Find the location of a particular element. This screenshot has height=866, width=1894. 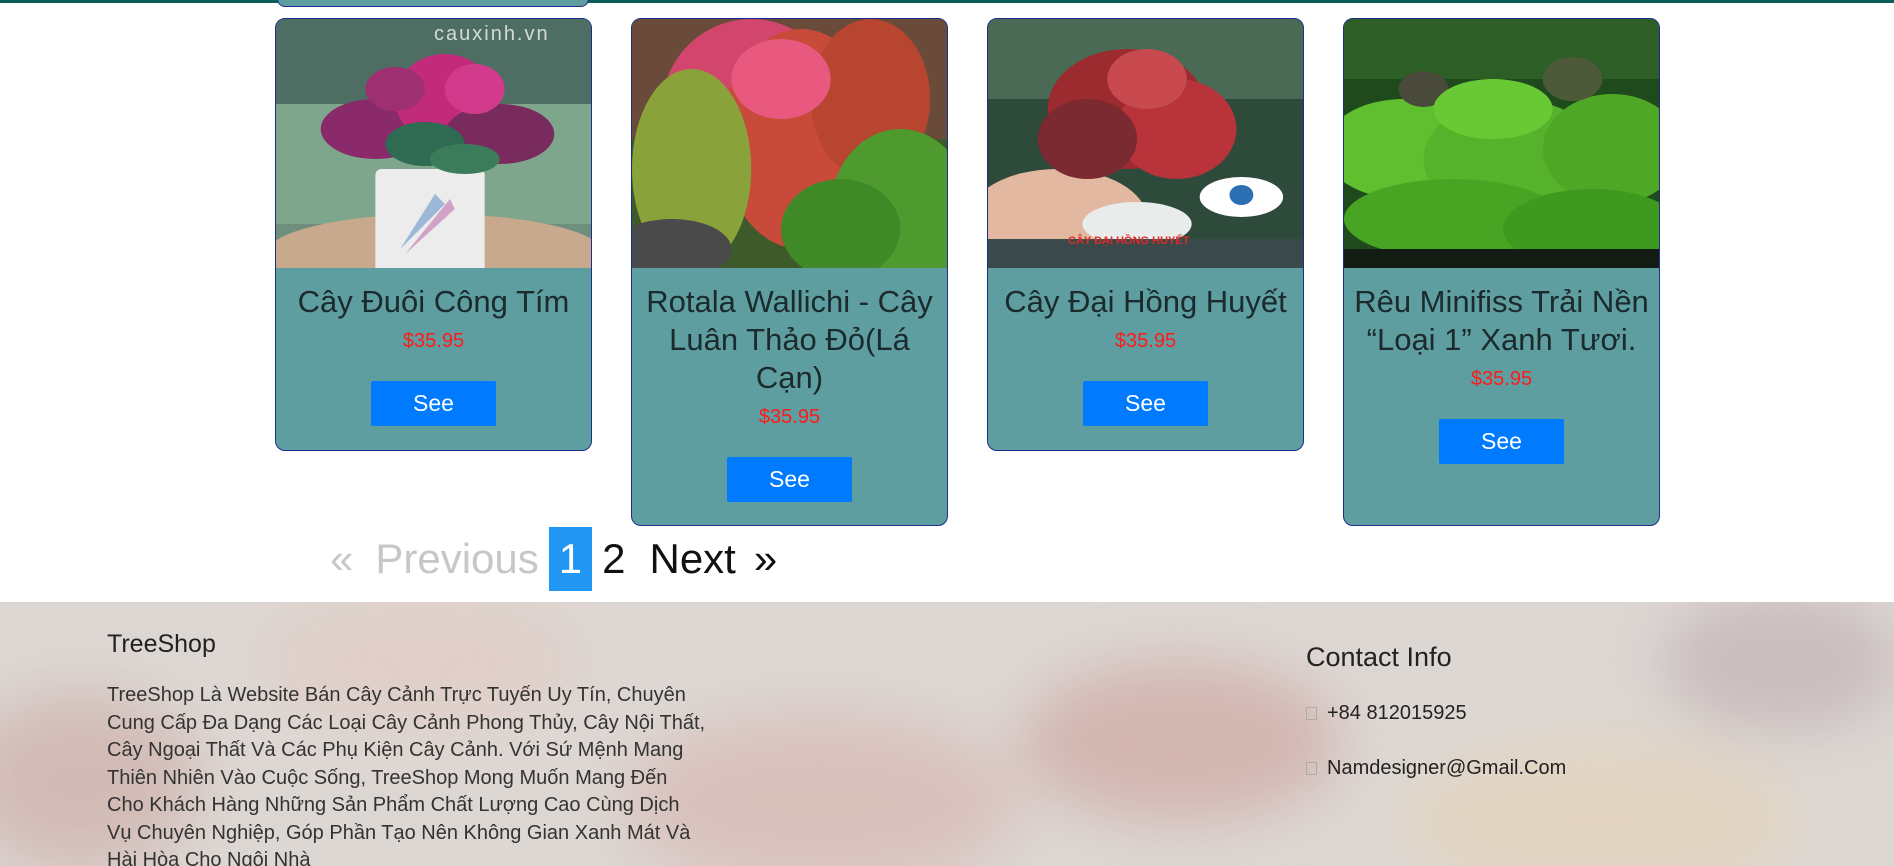

product-card: cauxinh.vn Cây Đuôi Công Tím $35.95 See is located at coordinates (433, 234).